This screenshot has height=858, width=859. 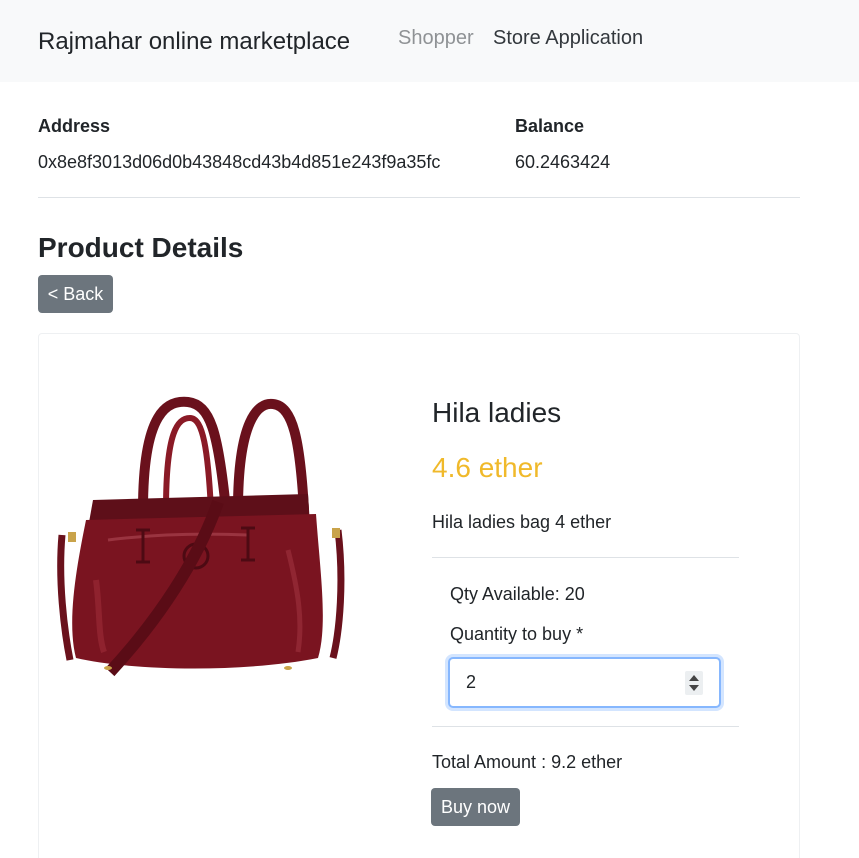 What do you see at coordinates (75, 294) in the screenshot?
I see `back-button: < Back` at bounding box center [75, 294].